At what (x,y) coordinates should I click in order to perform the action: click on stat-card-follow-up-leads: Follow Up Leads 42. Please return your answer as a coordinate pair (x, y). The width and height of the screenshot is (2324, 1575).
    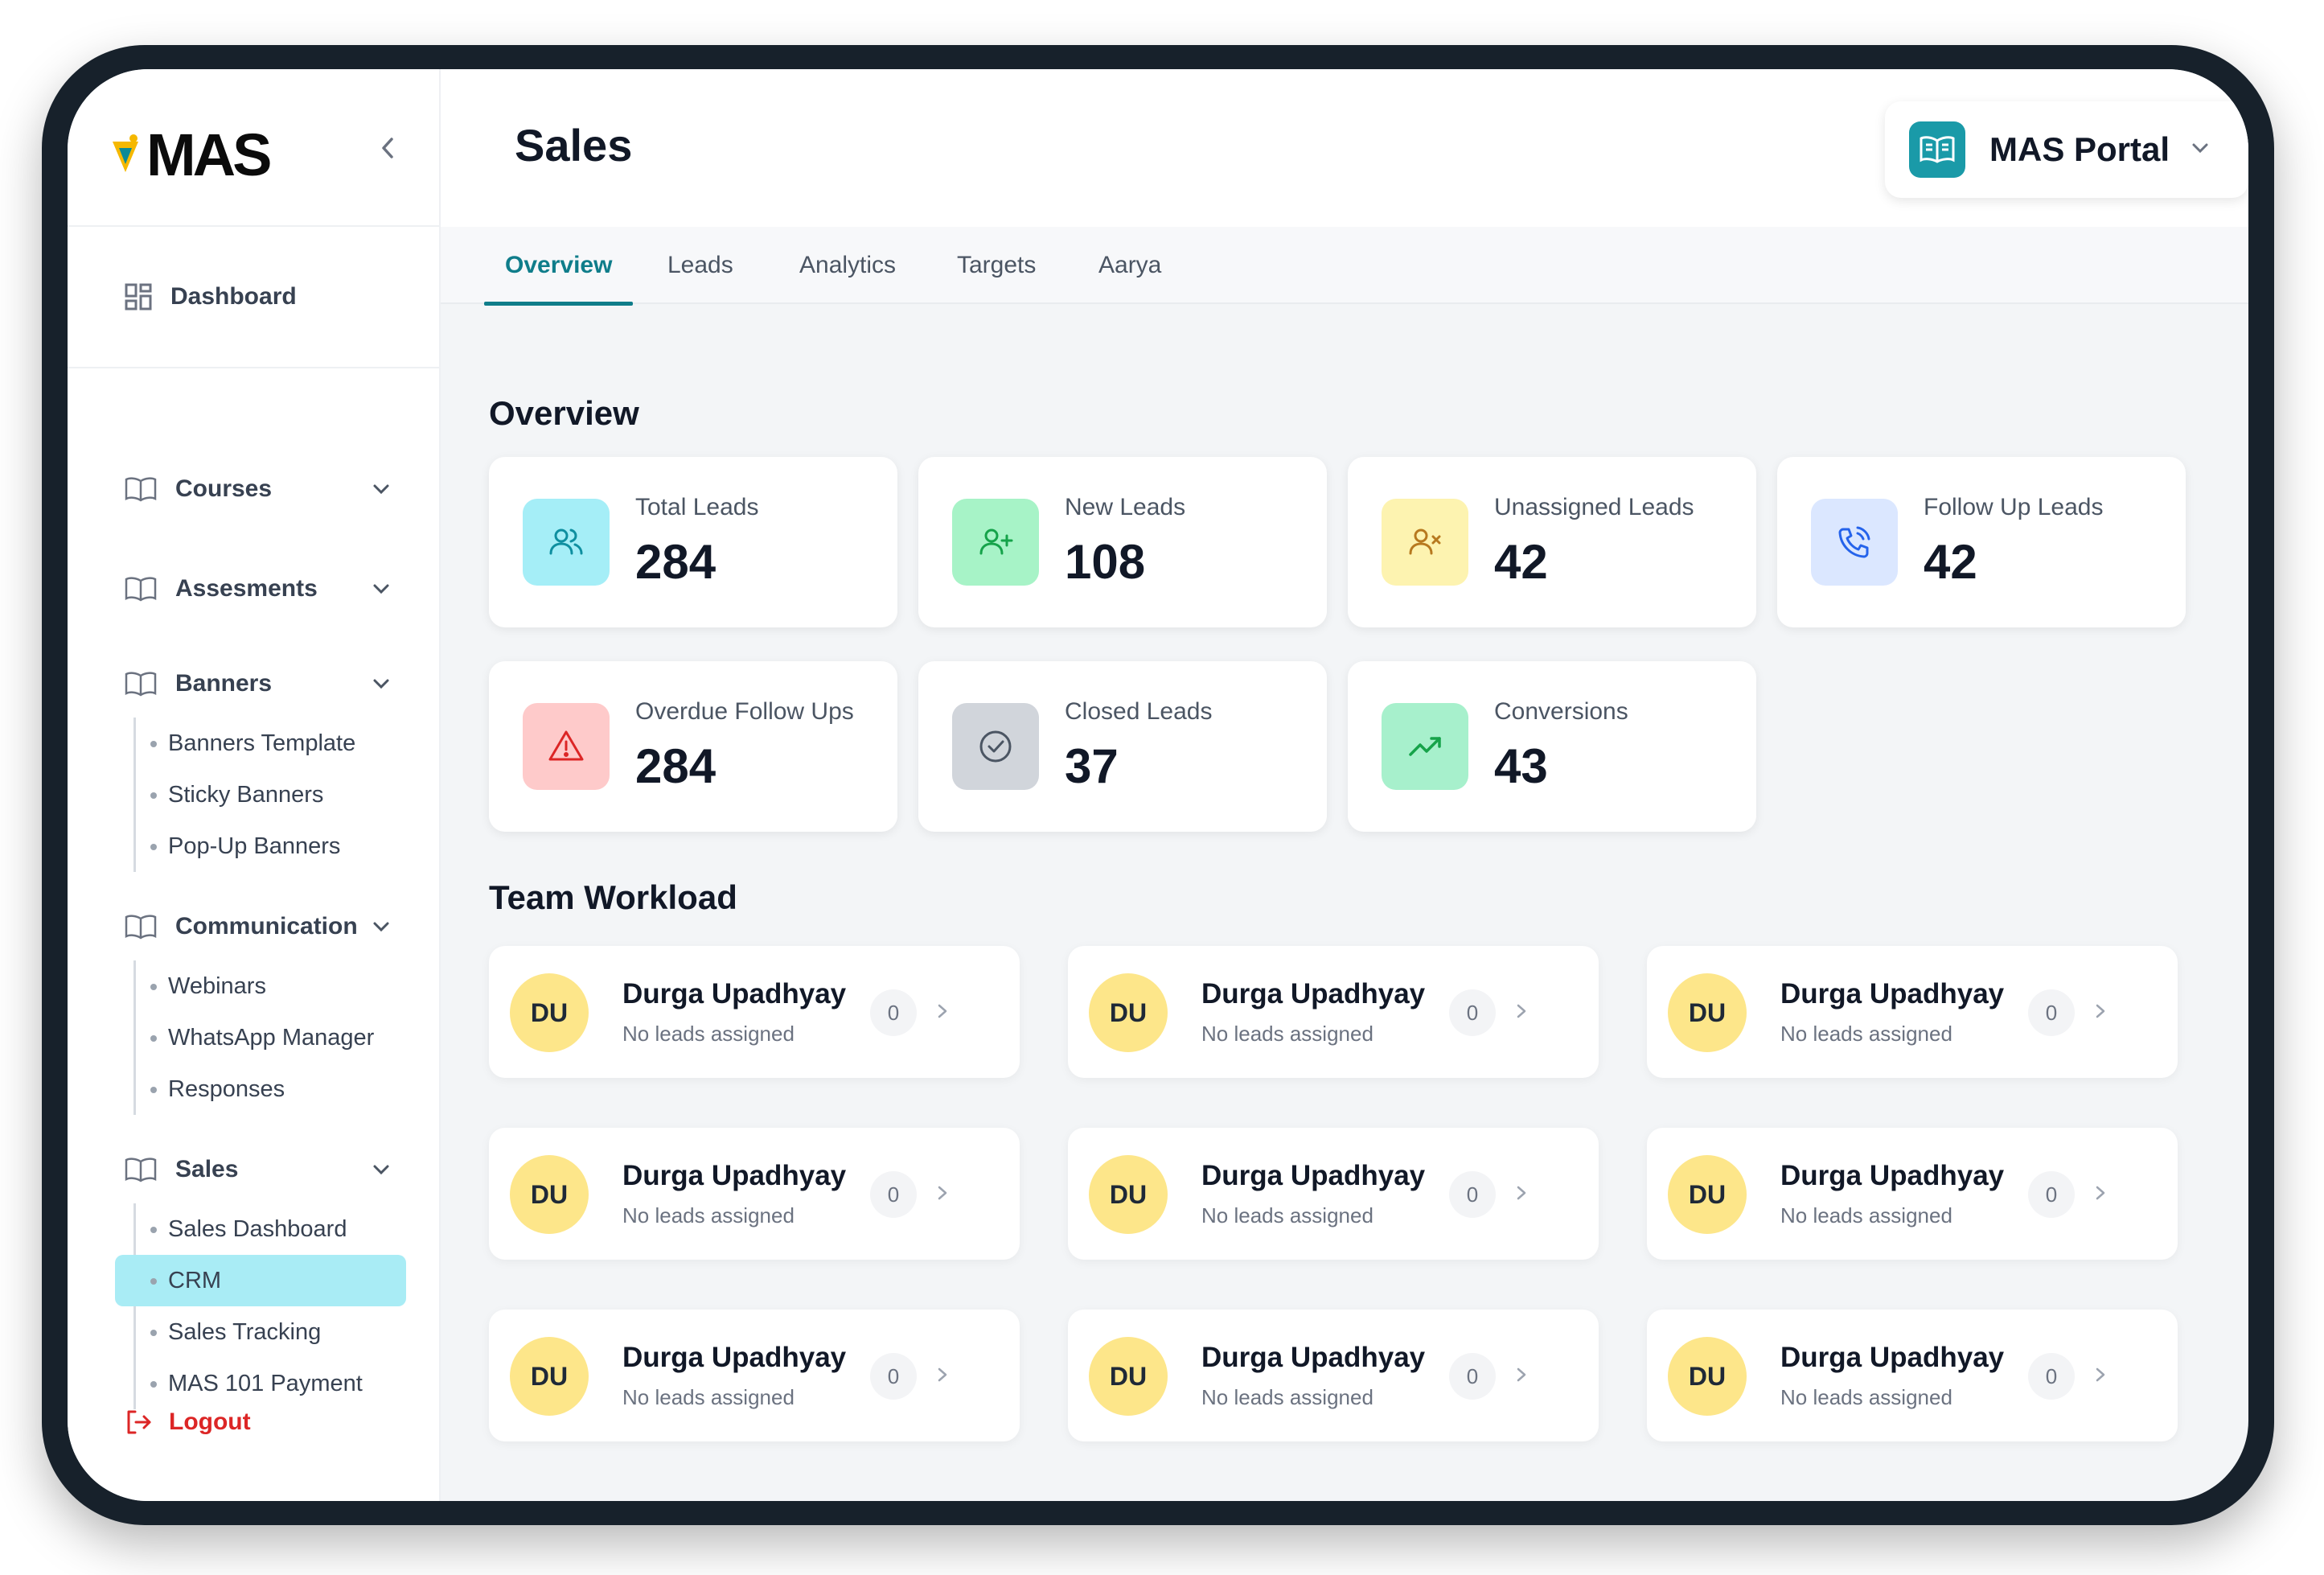
    Looking at the image, I should click on (1981, 542).